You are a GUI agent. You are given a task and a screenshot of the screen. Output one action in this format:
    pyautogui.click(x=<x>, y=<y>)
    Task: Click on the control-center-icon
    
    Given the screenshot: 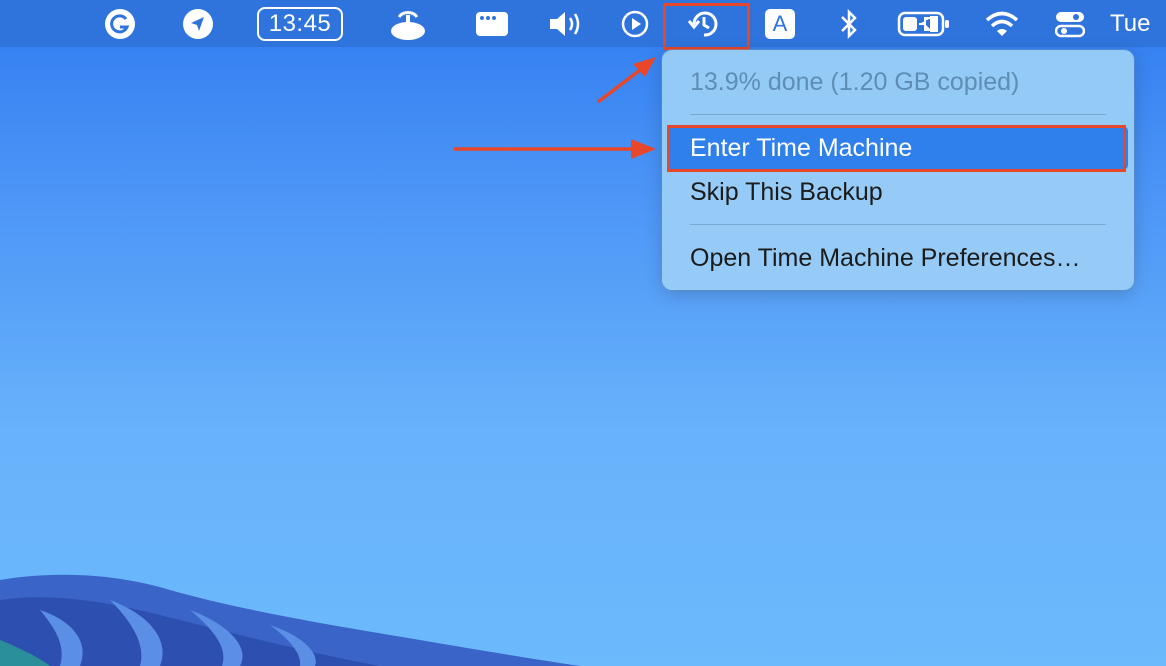 What is the action you would take?
    pyautogui.click(x=1070, y=23)
    